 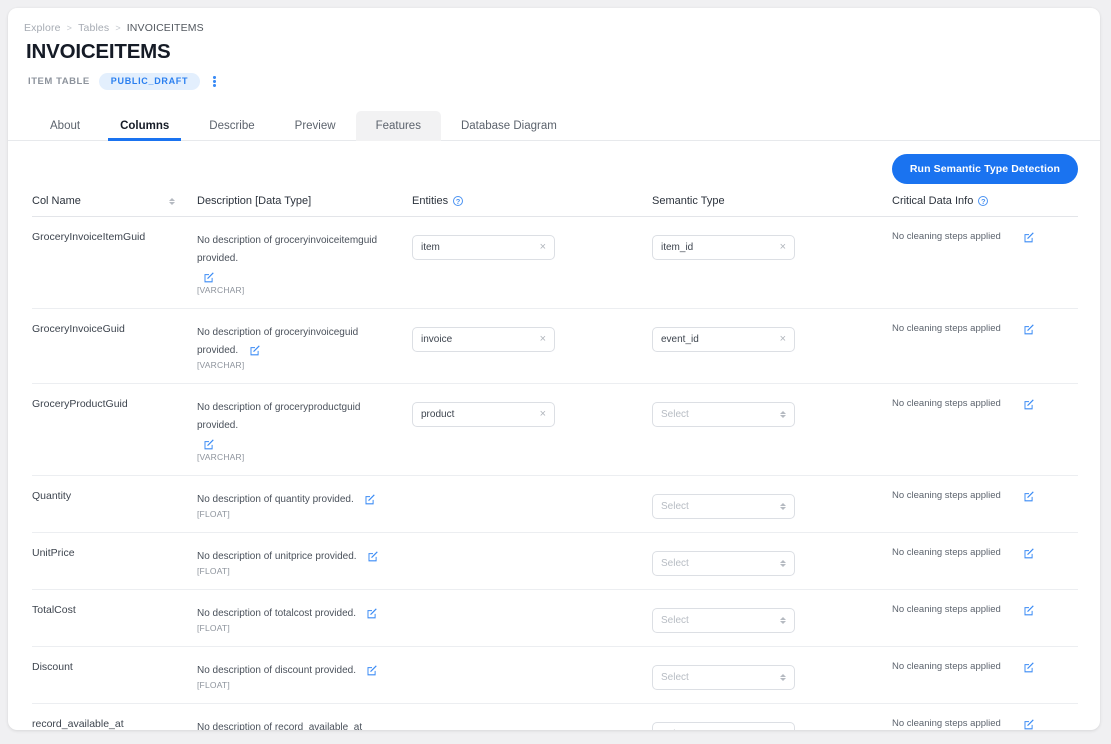 What do you see at coordinates (231, 126) in the screenshot?
I see `tab-describe: Describe` at bounding box center [231, 126].